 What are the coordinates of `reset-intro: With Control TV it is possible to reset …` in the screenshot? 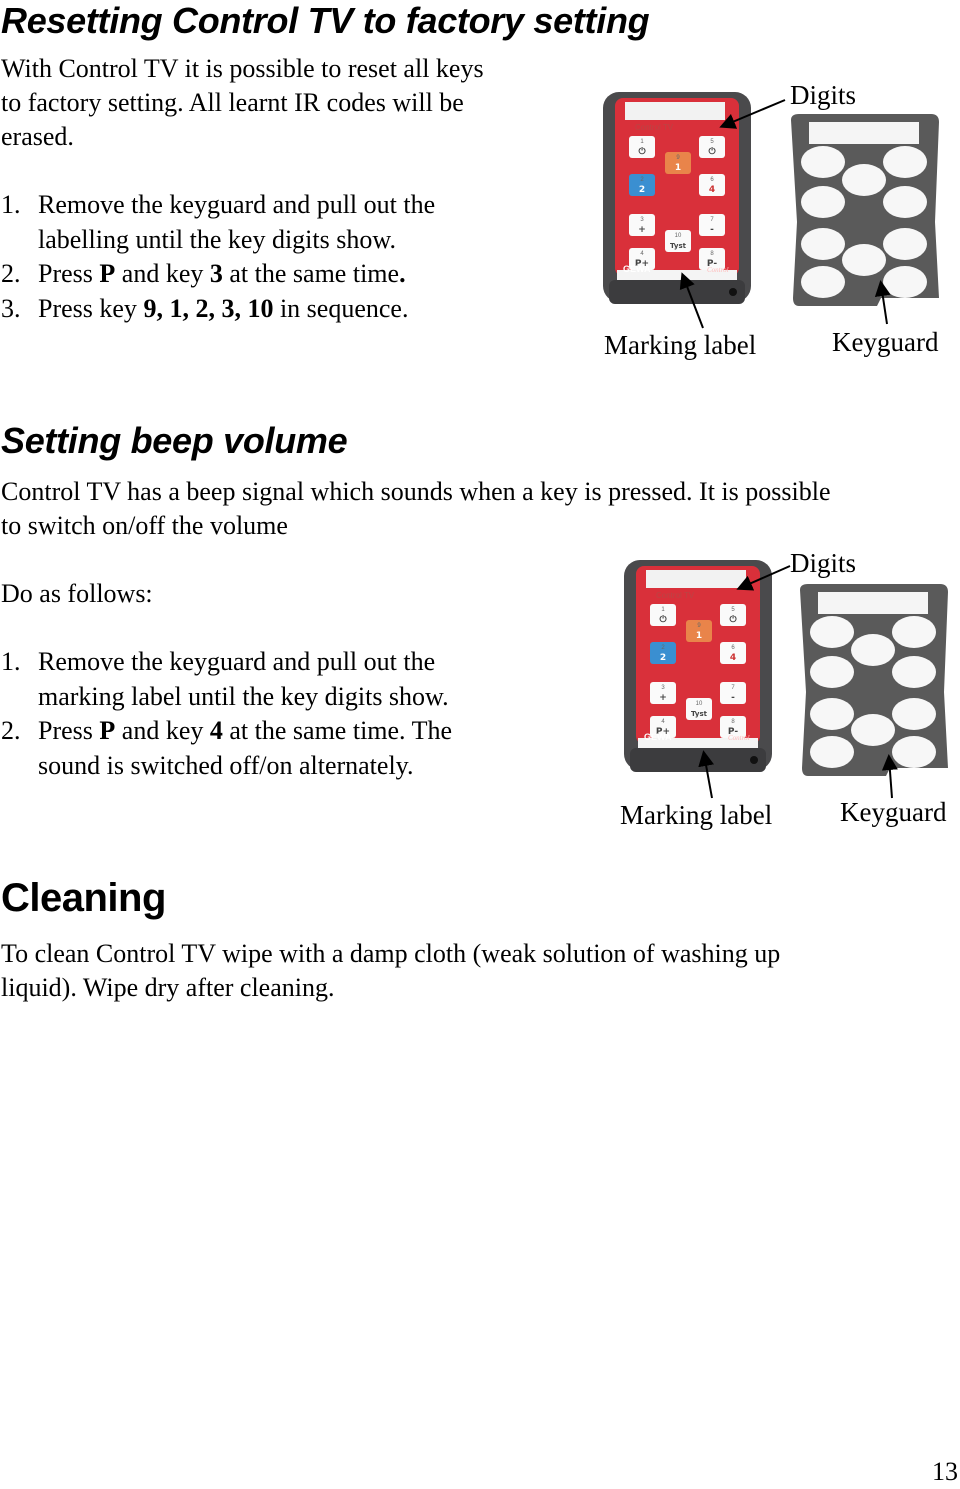 It's located at (291, 103).